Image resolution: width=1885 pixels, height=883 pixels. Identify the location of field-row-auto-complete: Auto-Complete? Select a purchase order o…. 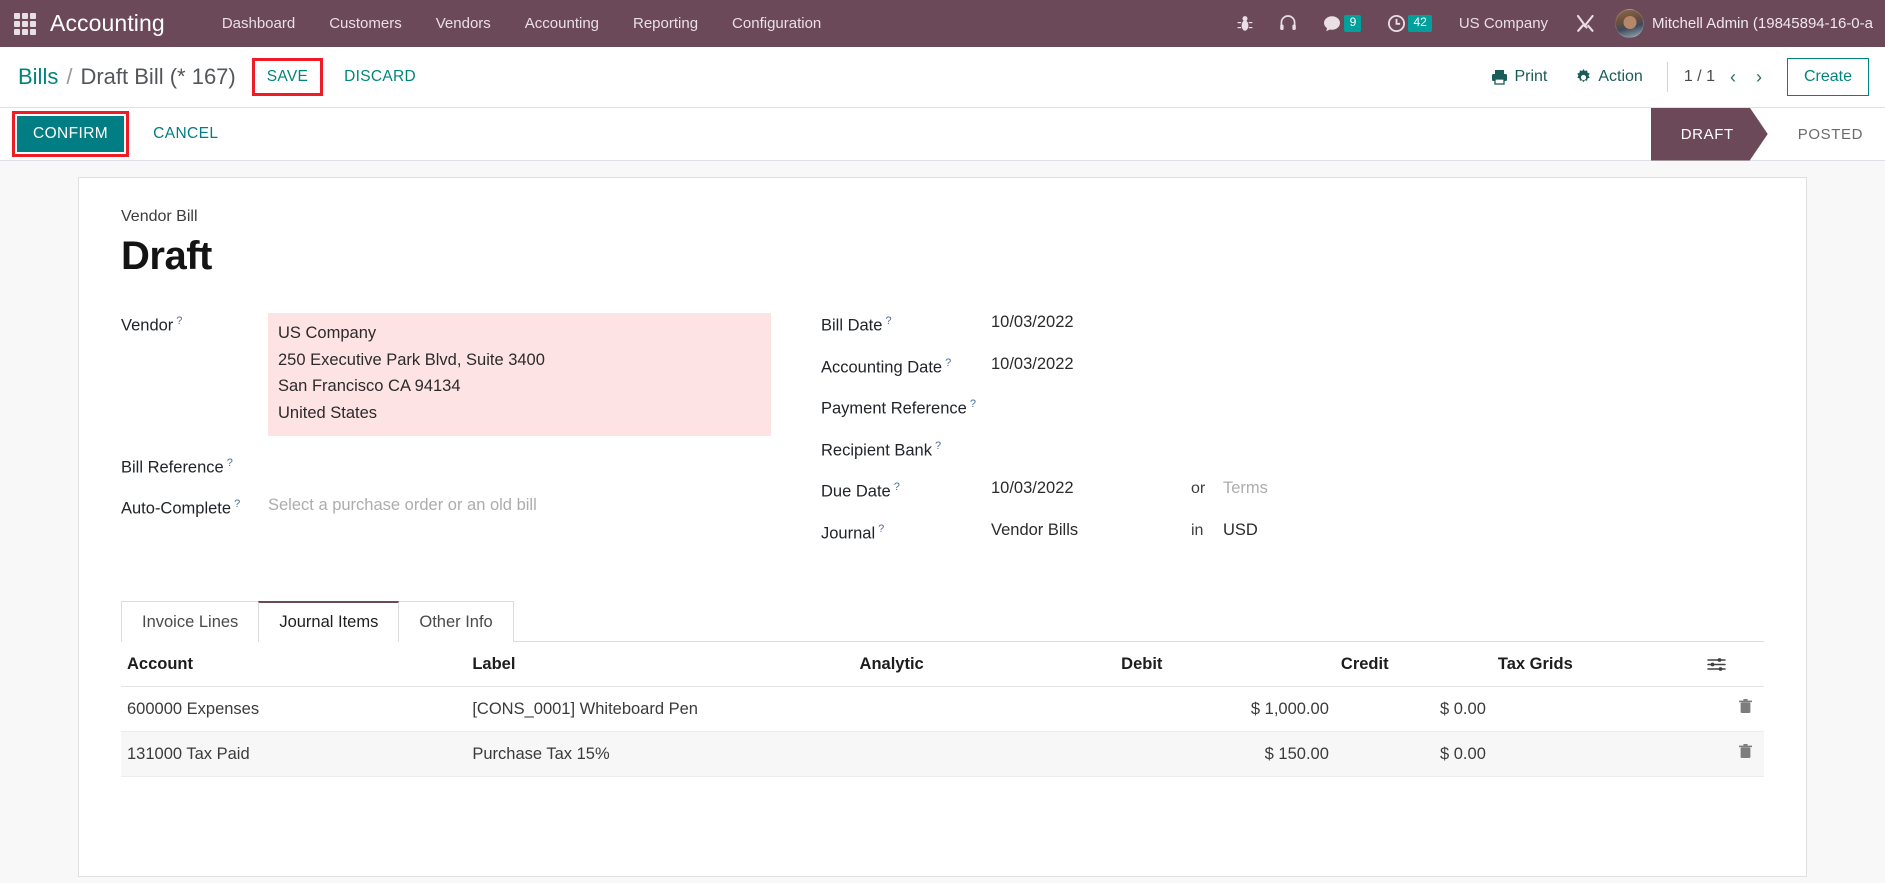
(466, 507).